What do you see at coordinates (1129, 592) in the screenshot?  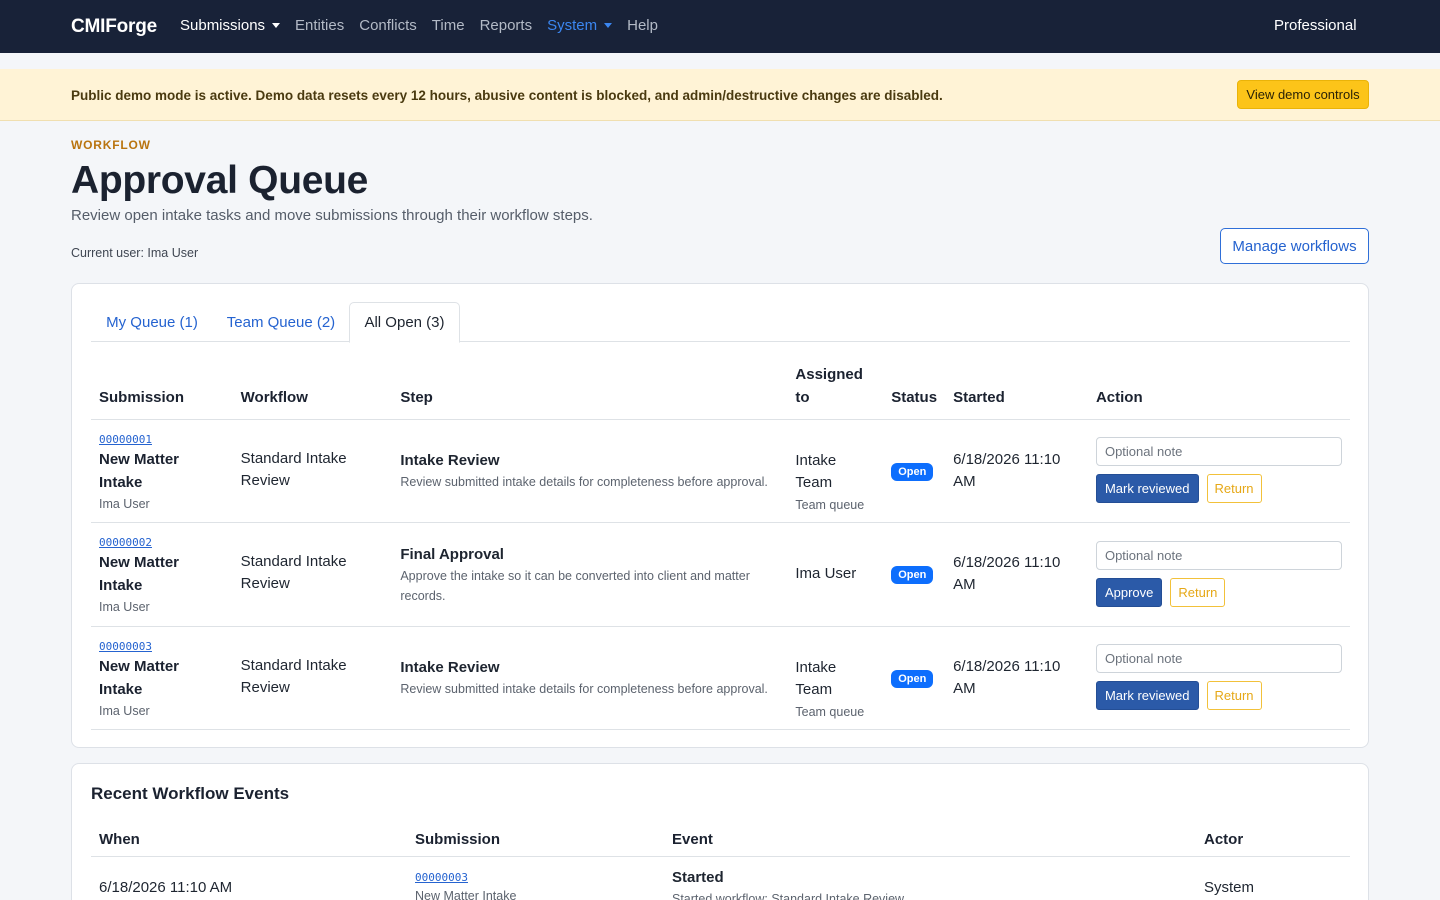 I see `approve-button: Approve` at bounding box center [1129, 592].